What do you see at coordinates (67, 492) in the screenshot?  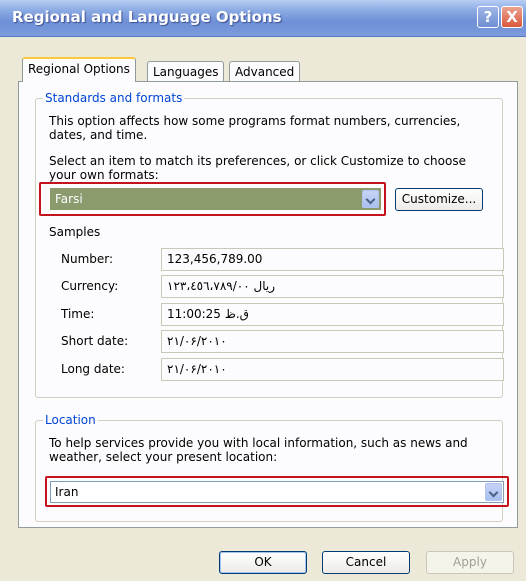 I see `location-value: Iran` at bounding box center [67, 492].